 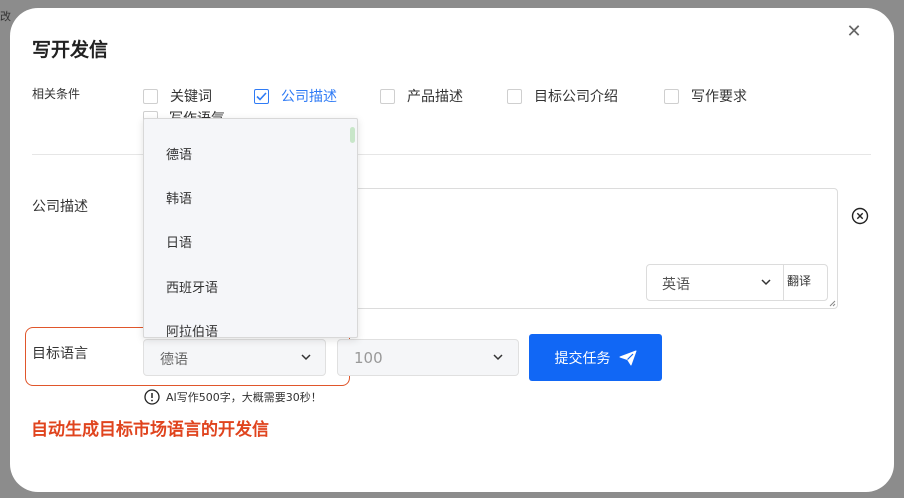 I want to click on submit-task-button: 提交任务, so click(x=595, y=357).